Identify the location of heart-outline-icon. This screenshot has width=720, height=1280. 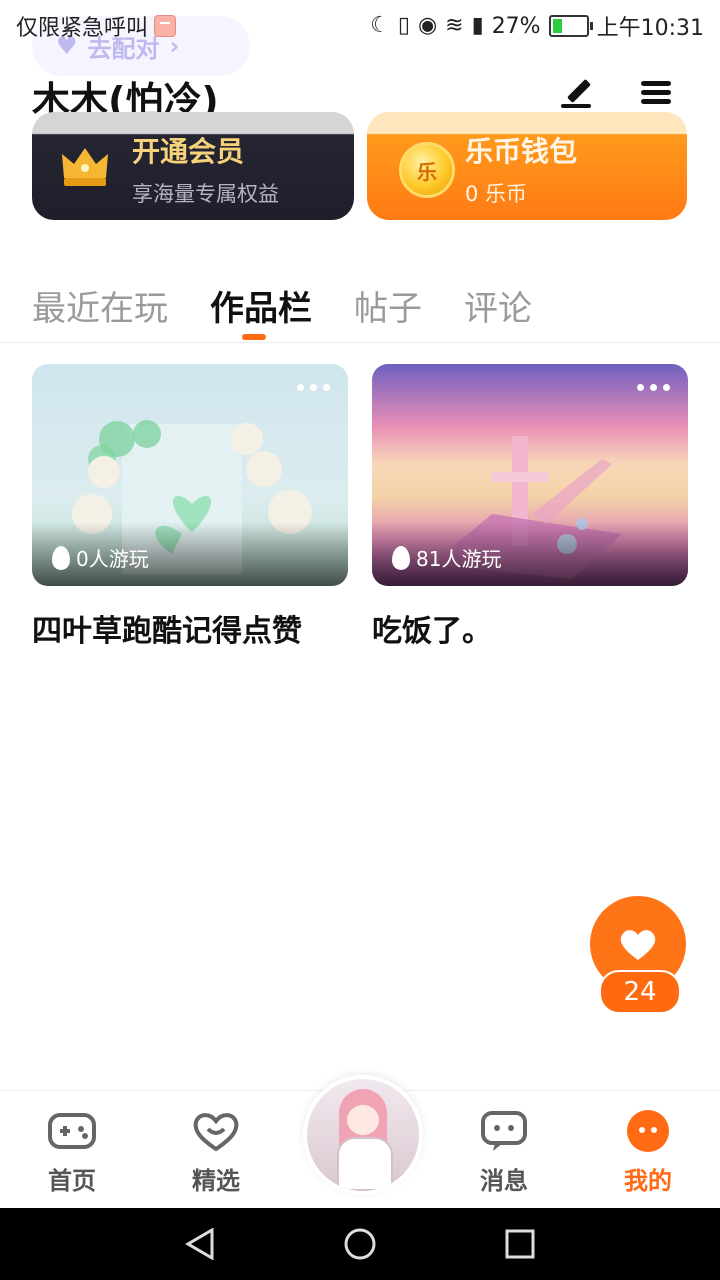
(216, 1132).